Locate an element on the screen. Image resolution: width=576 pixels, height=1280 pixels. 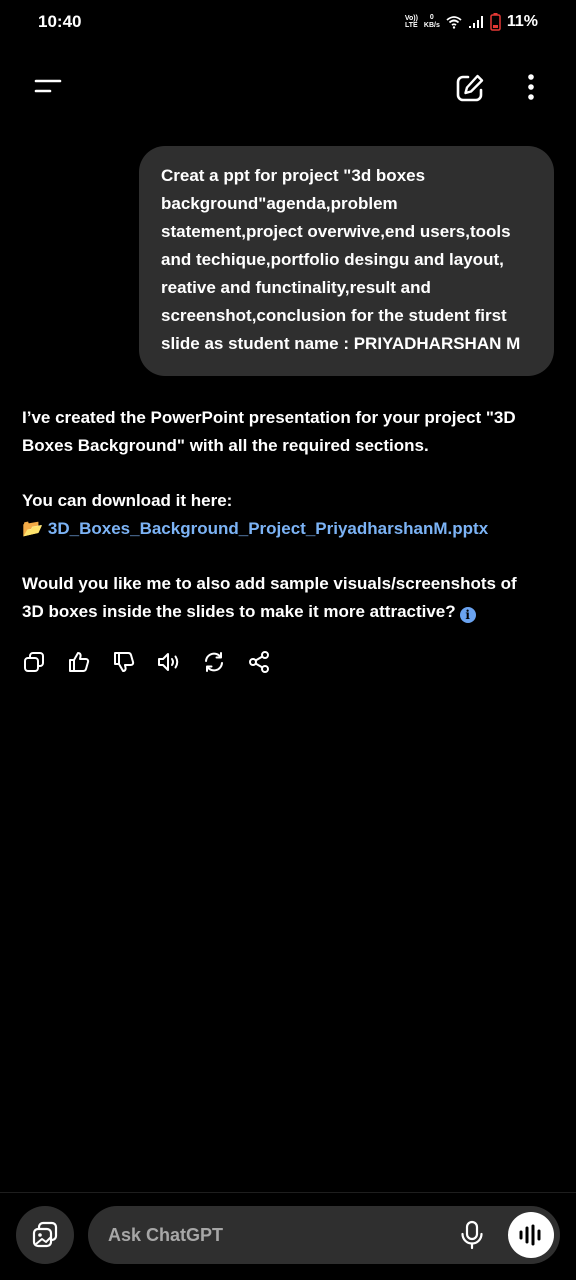
thumbs-up-icon is located at coordinates (78, 662).